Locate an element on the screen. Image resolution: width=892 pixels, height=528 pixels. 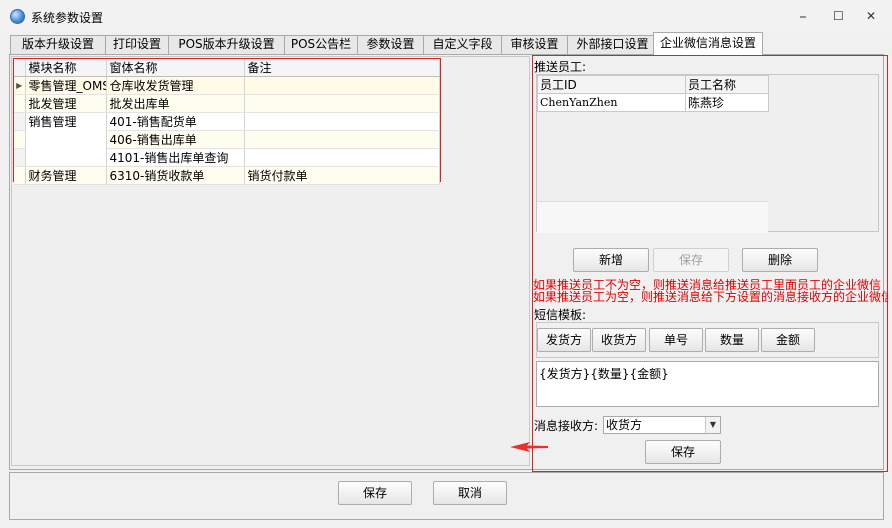
table-row: 4101-销售出库单查询 is located at coordinates (227, 157).